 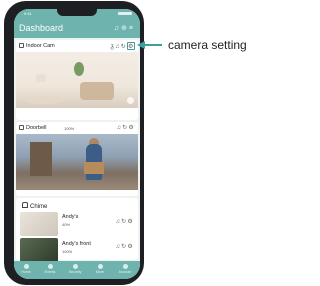 What do you see at coordinates (50, 266) in the screenshot?
I see `events-icon` at bounding box center [50, 266].